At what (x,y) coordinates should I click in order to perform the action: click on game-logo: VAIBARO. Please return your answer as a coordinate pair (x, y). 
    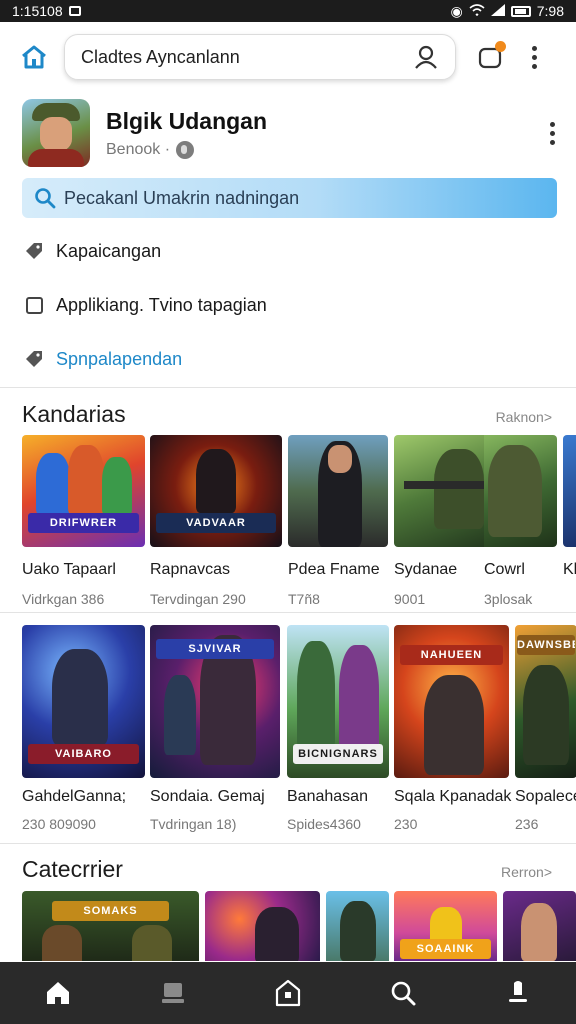
    Looking at the image, I should click on (83, 754).